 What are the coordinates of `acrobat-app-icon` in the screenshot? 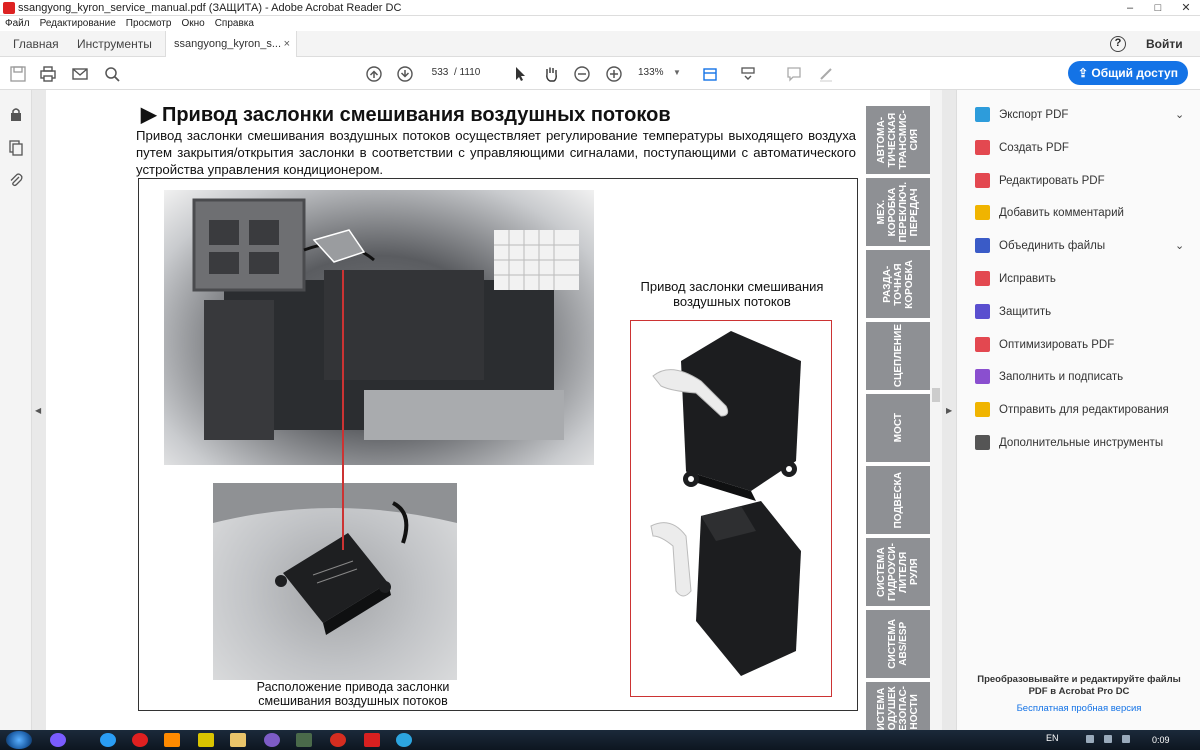 It's located at (9, 8).